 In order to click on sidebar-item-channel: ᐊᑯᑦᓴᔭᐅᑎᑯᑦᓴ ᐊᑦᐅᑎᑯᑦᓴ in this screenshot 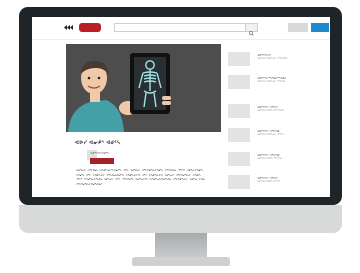, I will do `click(271, 110)`.